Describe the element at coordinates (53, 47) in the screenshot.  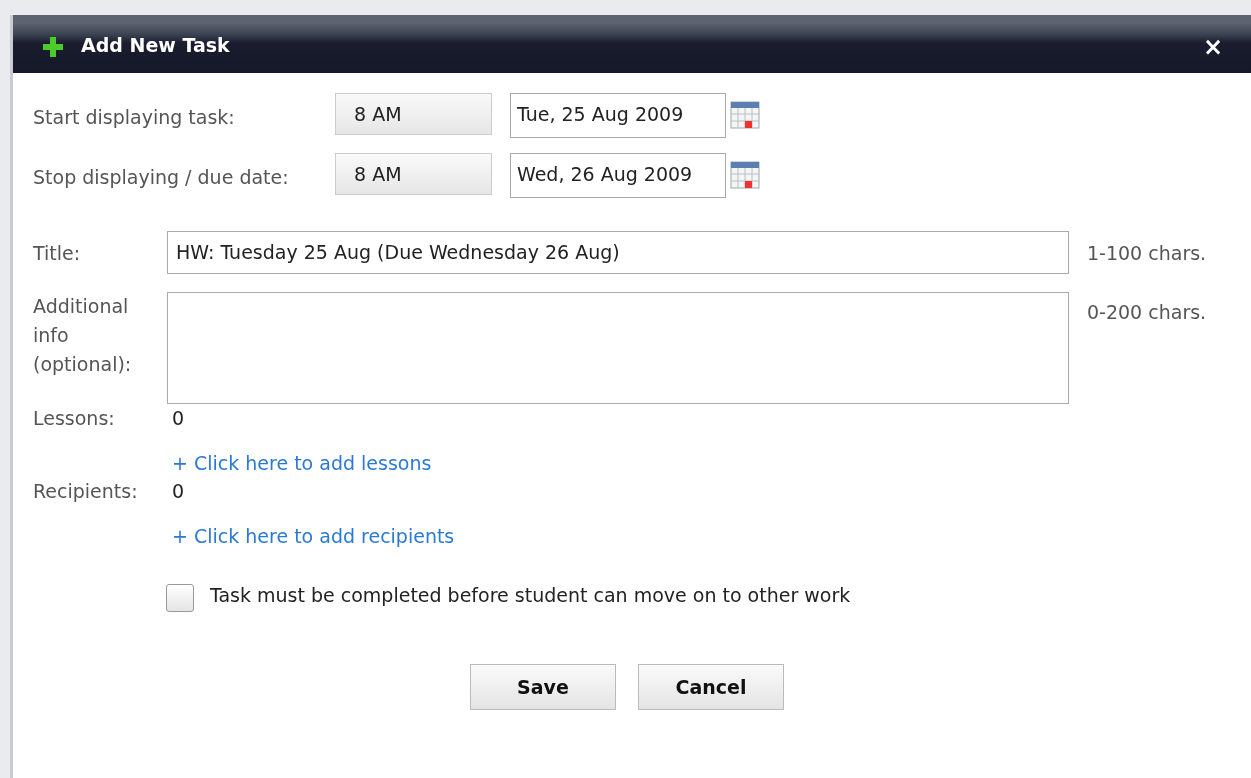
I see `plus-icon` at that location.